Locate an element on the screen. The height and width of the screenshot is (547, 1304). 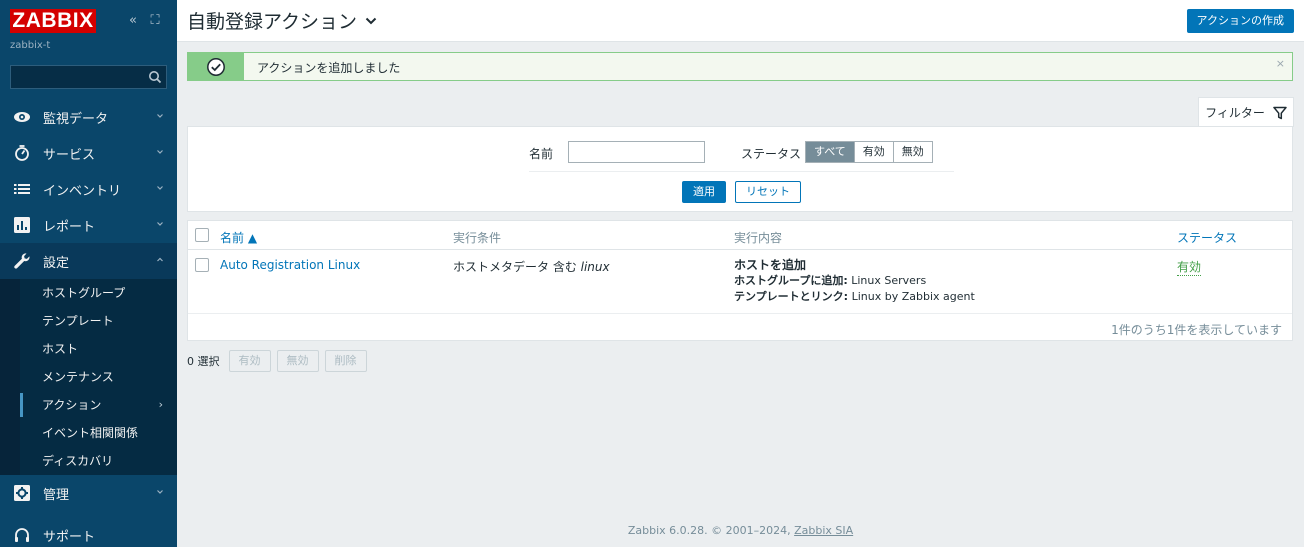
support-icon is located at coordinates (22, 535).